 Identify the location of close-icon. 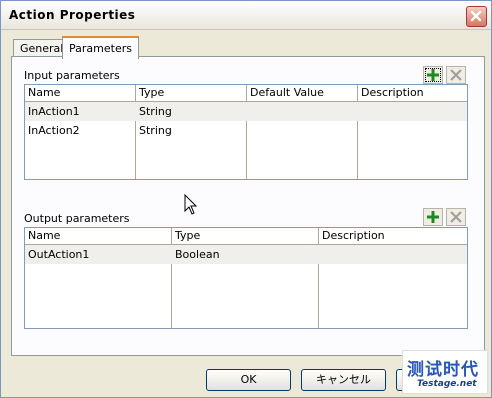
(476, 16).